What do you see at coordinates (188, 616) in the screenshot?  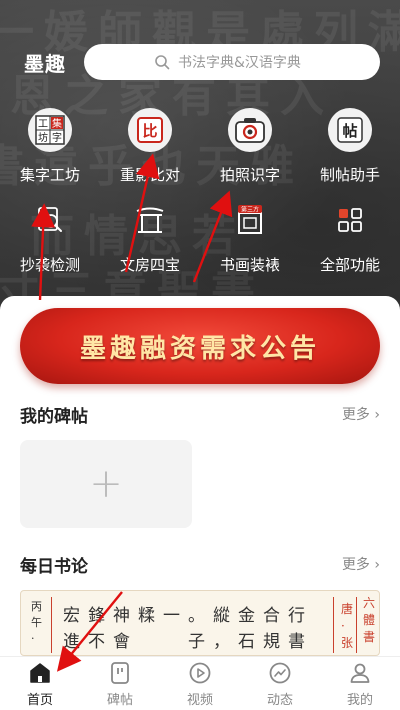 I see `quote-line: 宏鋒神糅一。縱金合行` at bounding box center [188, 616].